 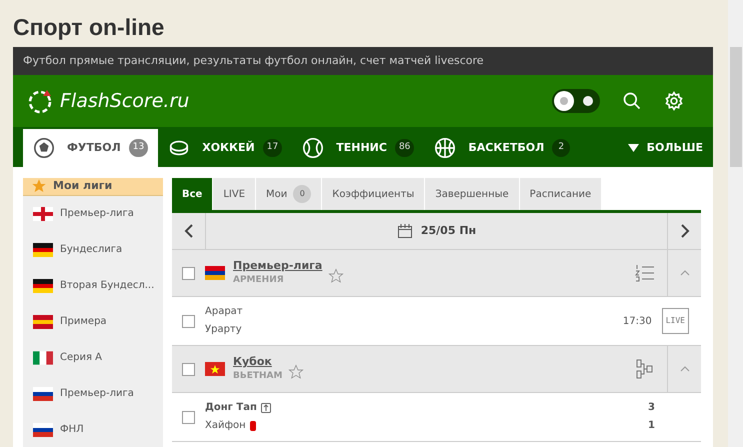 I want to click on filter-tab: LIVE, so click(x=234, y=194).